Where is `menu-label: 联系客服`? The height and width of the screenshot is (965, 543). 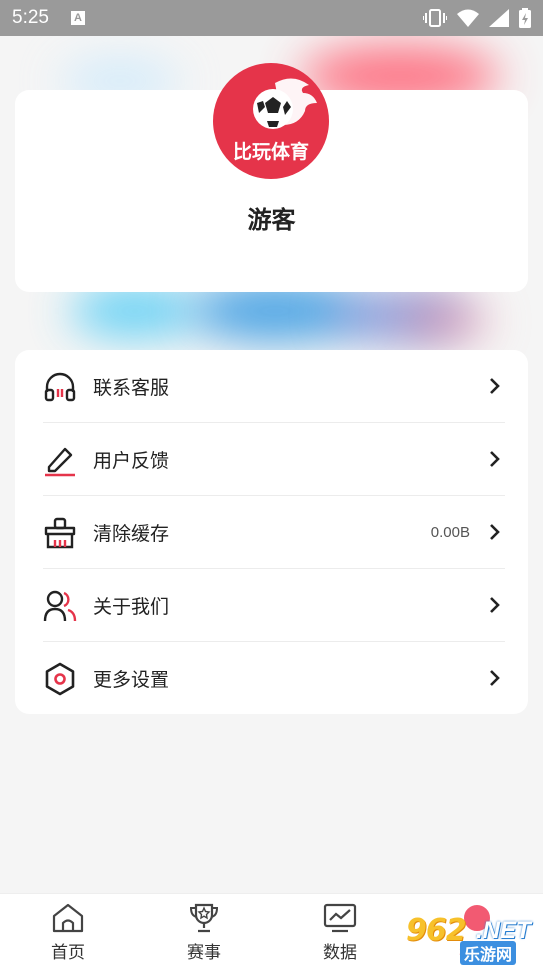
menu-label: 联系客服 is located at coordinates (131, 388).